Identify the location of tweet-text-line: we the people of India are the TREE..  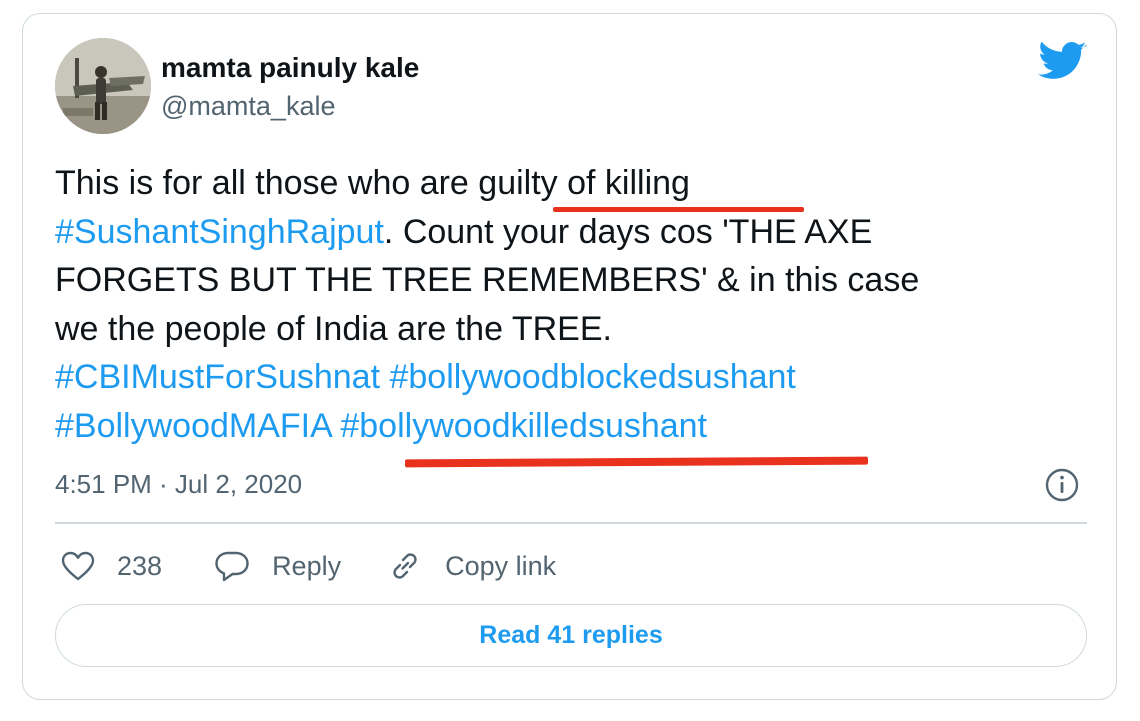
(575, 329).